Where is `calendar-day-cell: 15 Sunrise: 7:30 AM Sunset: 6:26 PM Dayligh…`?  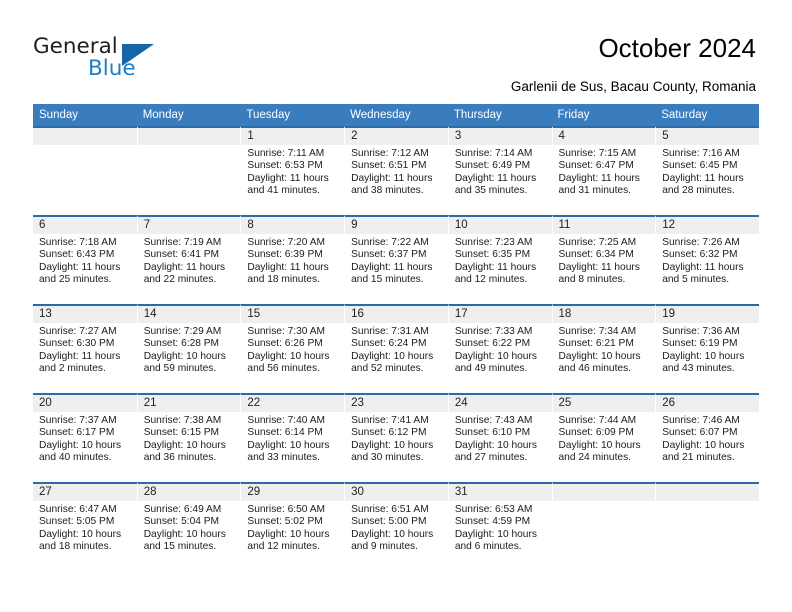
calendar-day-cell: 15 Sunrise: 7:30 AM Sunset: 6:26 PM Dayligh… is located at coordinates (292, 348).